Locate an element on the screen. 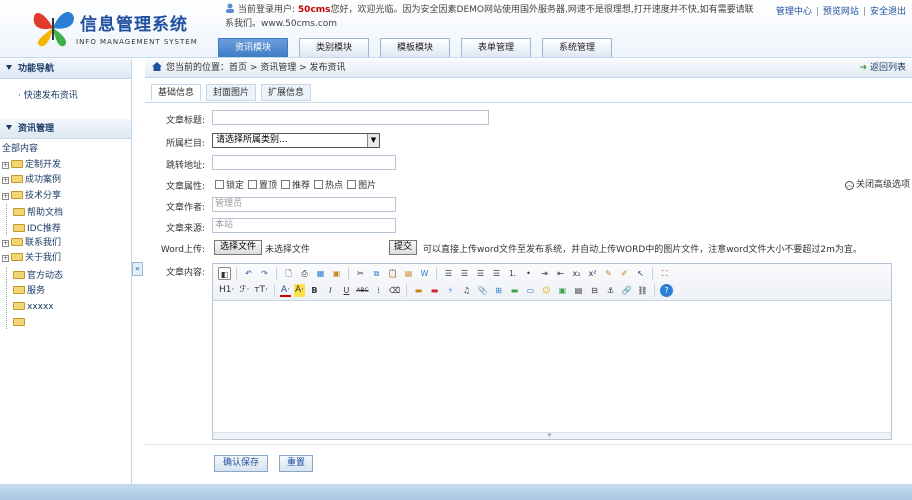 This screenshot has height=500, width=912. resize-grip-icon: ⁜ is located at coordinates (549, 436).